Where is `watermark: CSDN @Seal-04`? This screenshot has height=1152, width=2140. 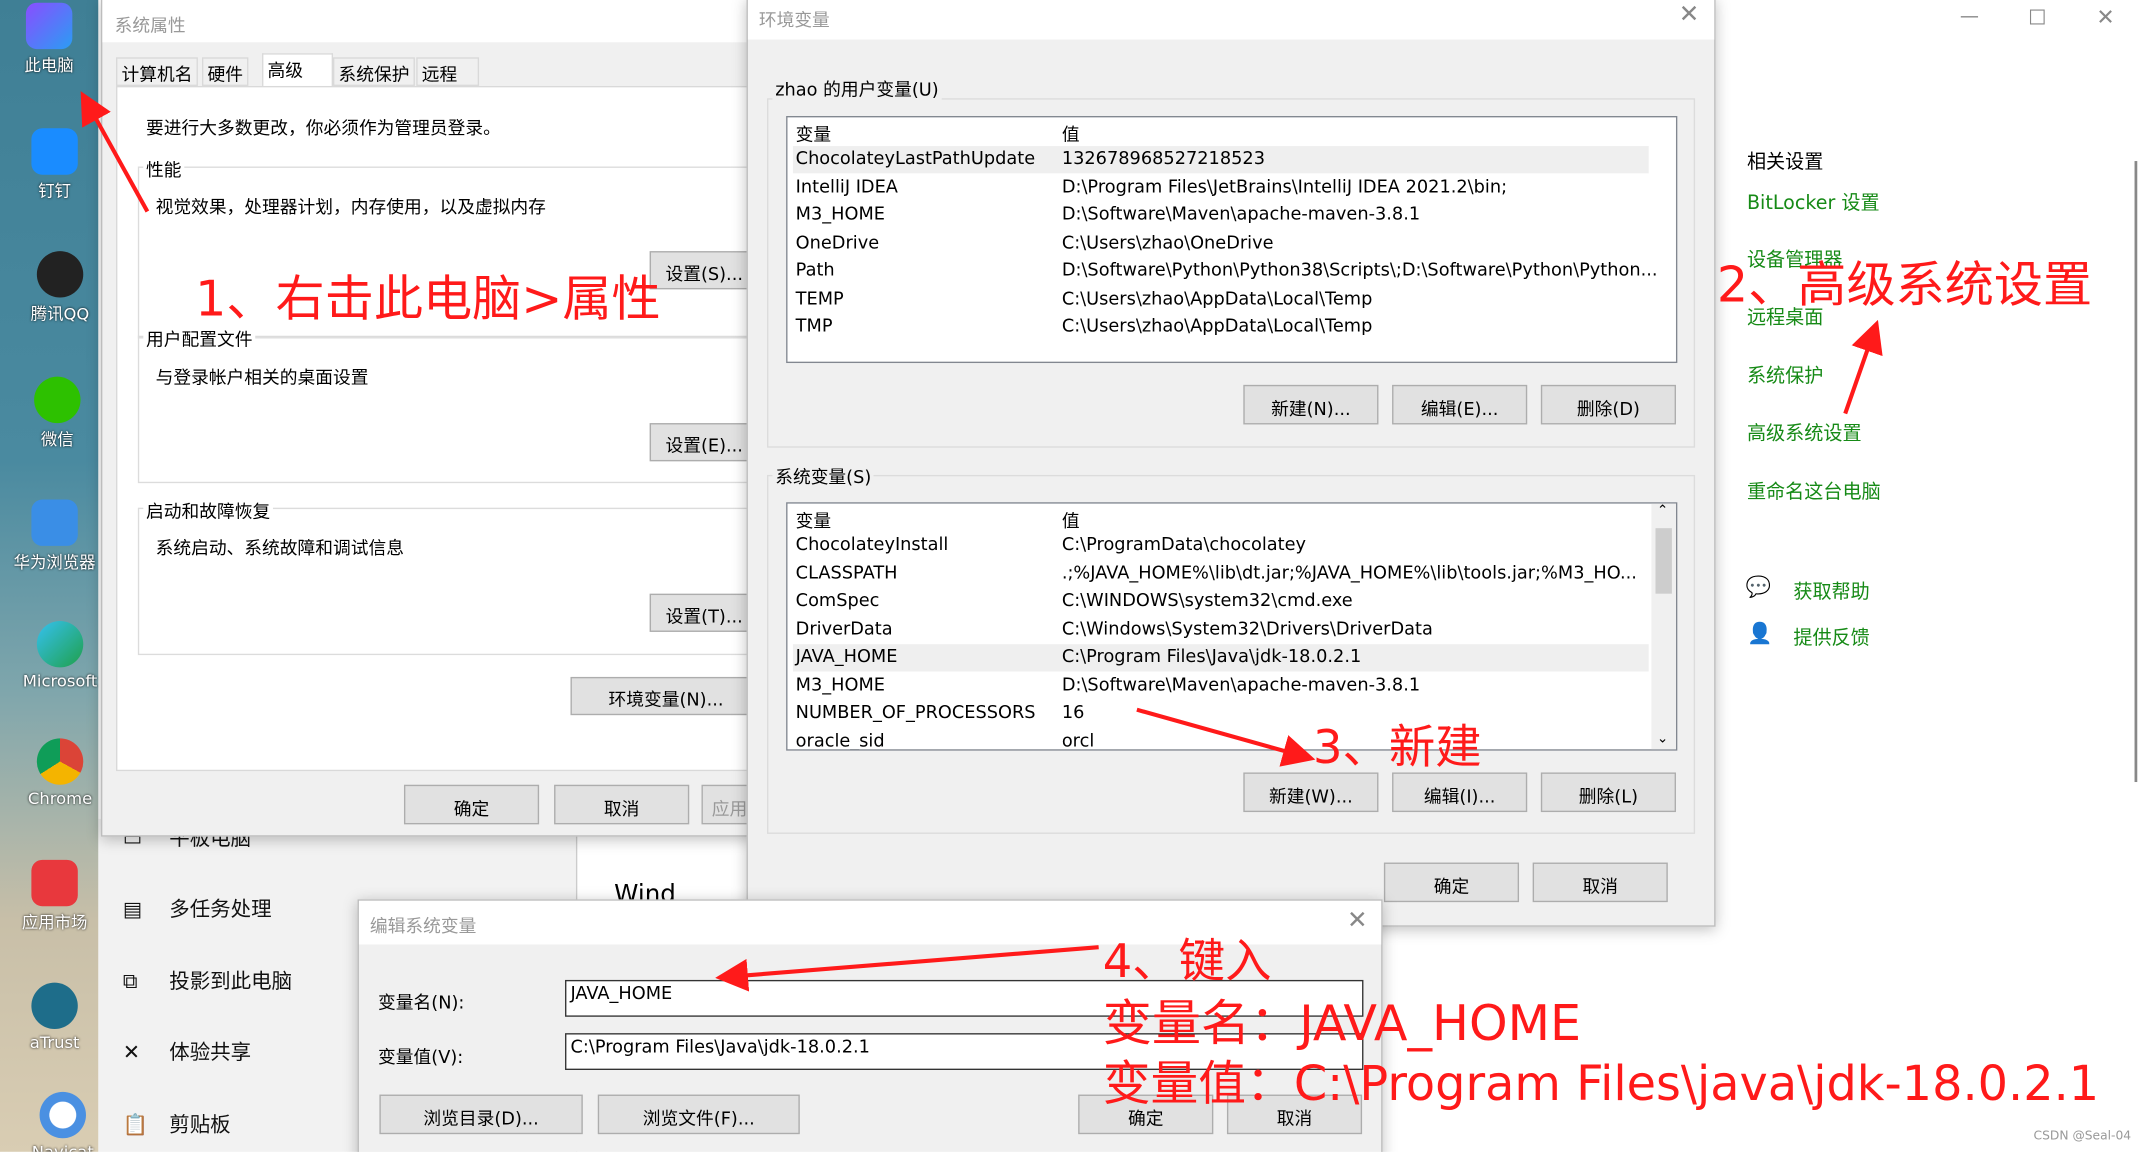 watermark: CSDN @Seal-04 is located at coordinates (2082, 1137).